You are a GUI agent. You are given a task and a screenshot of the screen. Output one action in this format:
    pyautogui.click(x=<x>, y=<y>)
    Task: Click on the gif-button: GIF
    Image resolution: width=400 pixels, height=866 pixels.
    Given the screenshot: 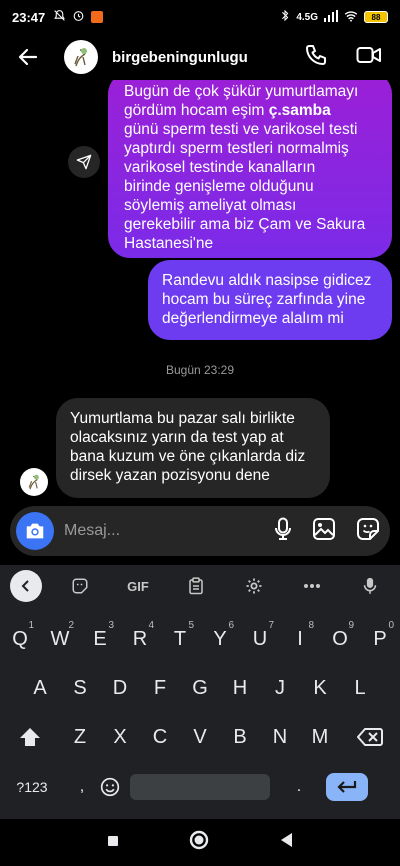 What is the action you would take?
    pyautogui.click(x=138, y=586)
    